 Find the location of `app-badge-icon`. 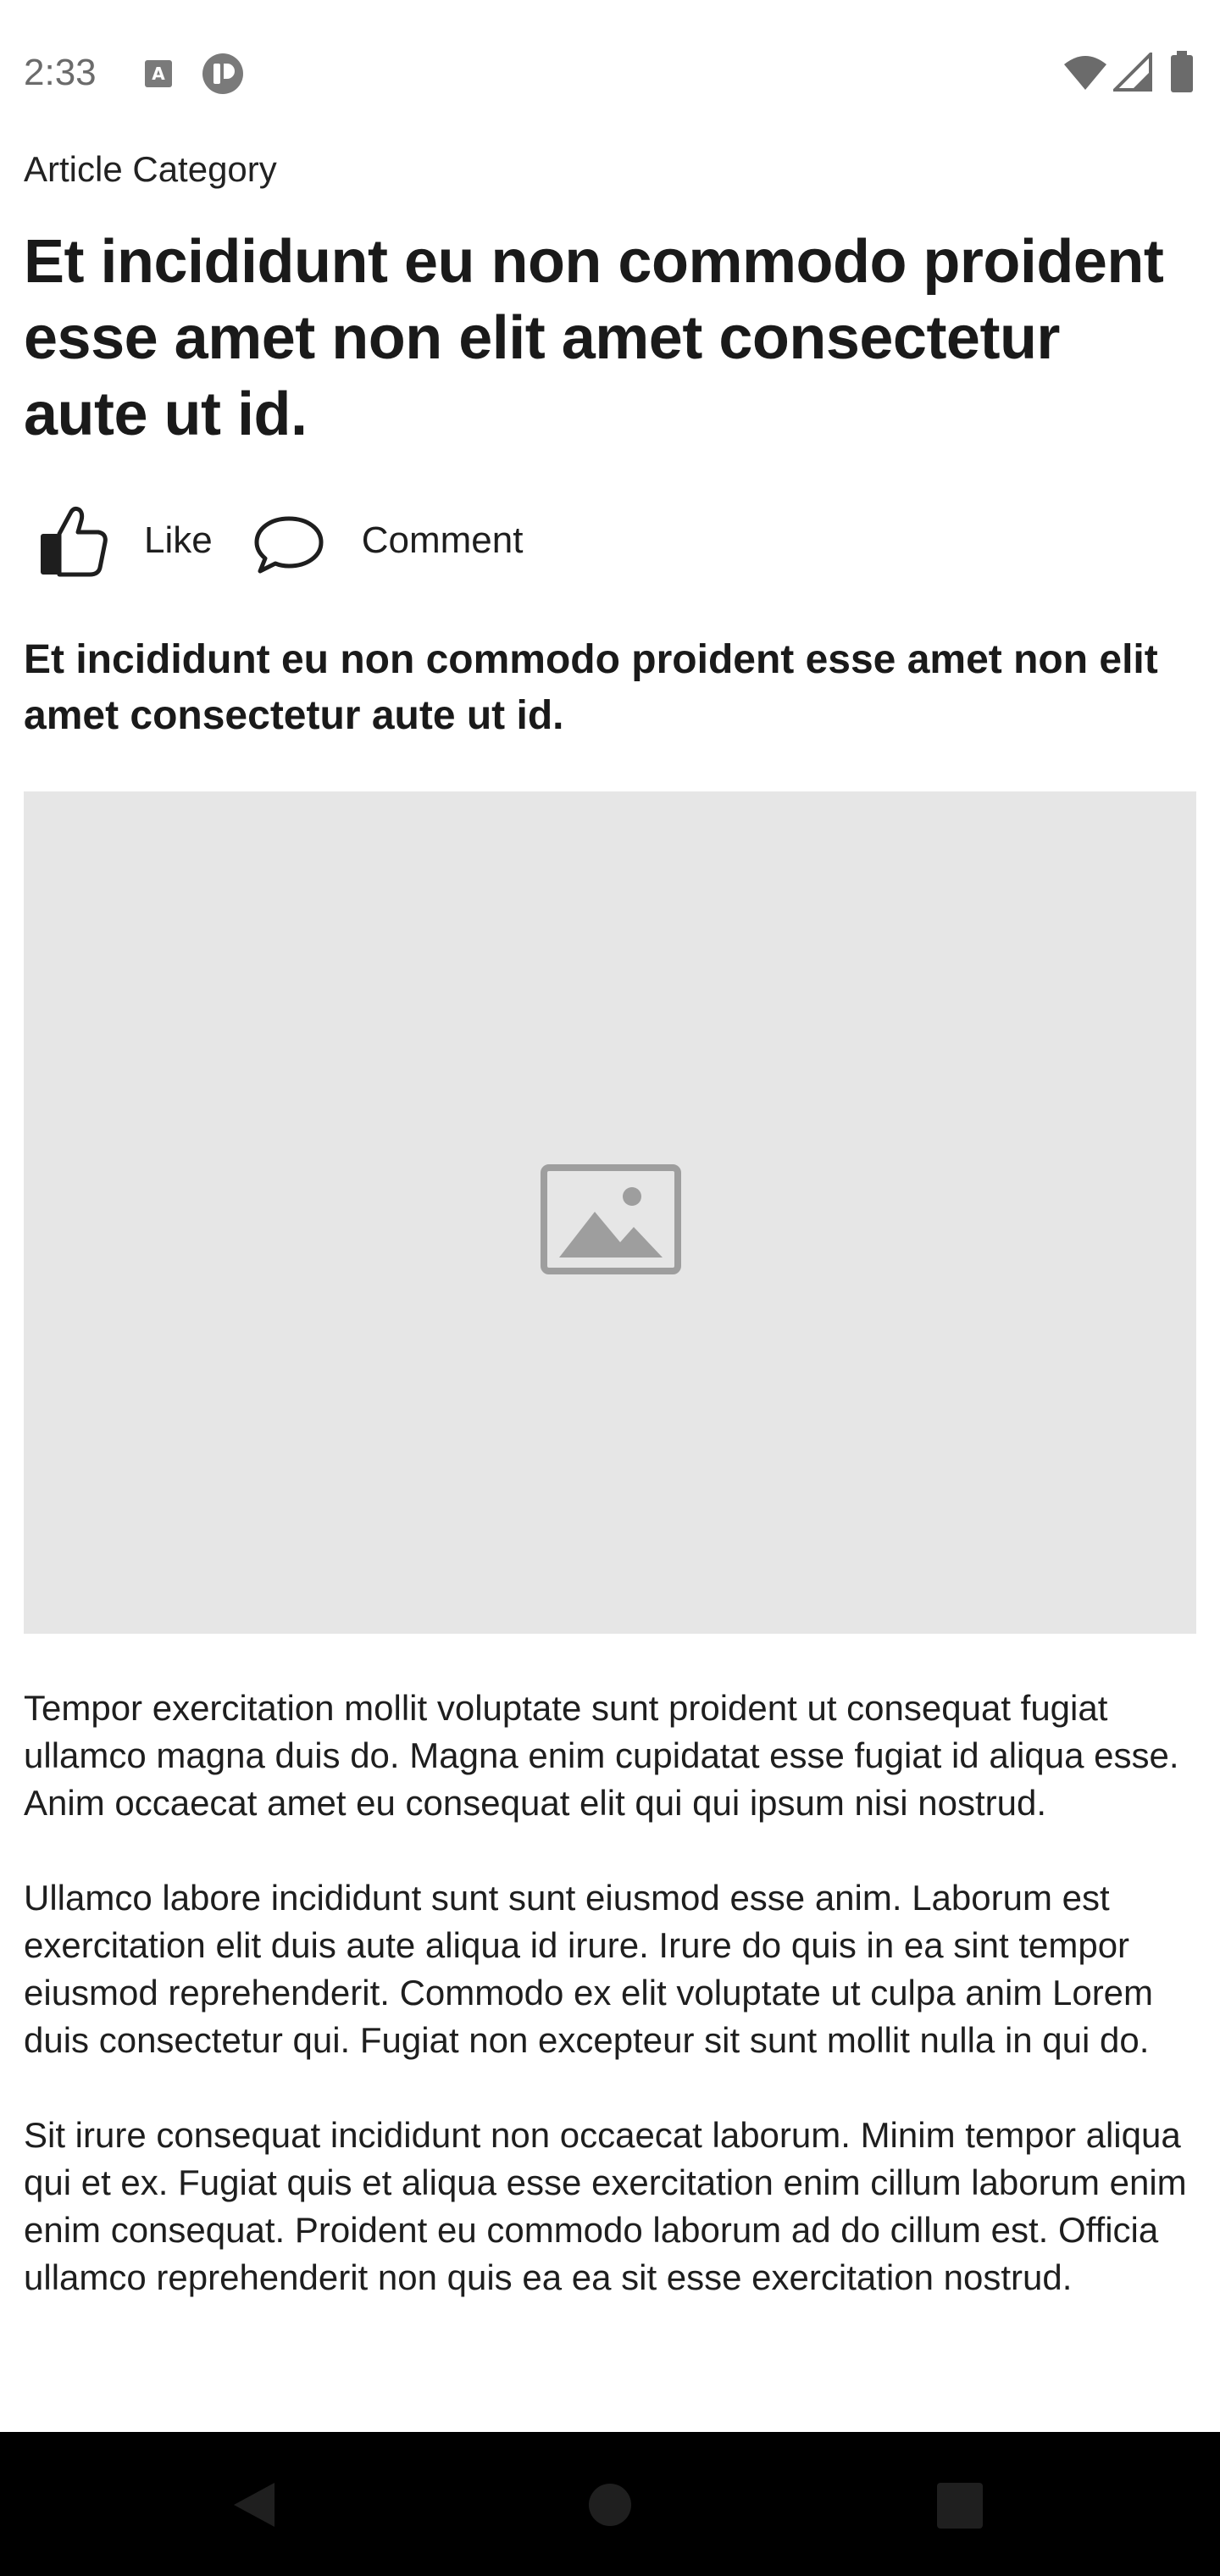

app-badge-icon is located at coordinates (223, 76).